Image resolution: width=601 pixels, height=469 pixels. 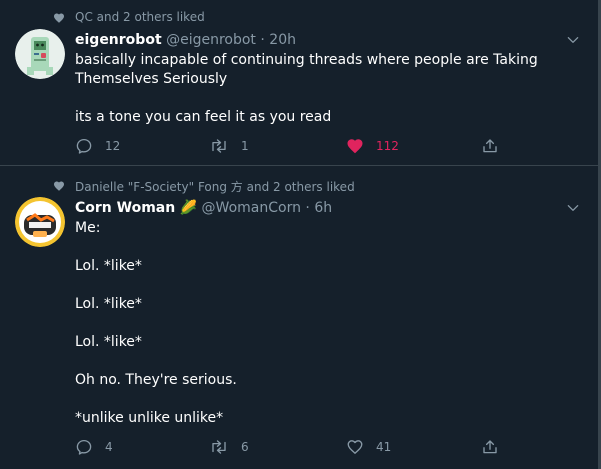 I want to click on display-name: eigenrobot, so click(x=118, y=40).